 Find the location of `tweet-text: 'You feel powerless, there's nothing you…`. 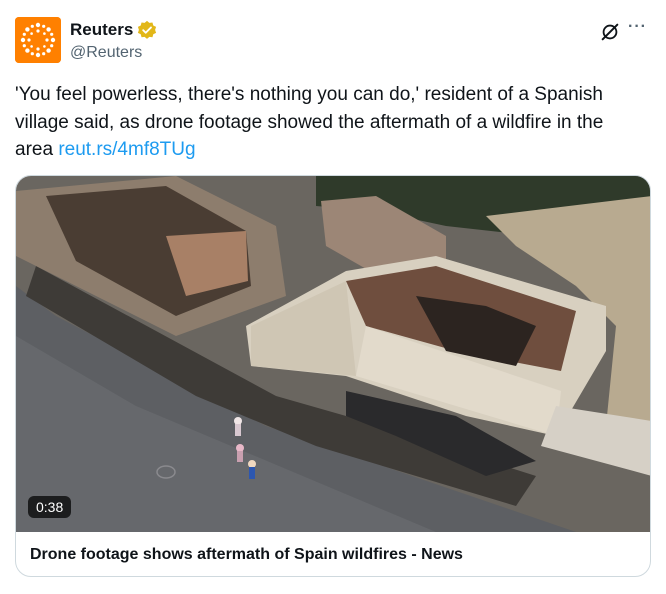

tweet-text: 'You feel powerless, there's nothing you… is located at coordinates (330, 122).